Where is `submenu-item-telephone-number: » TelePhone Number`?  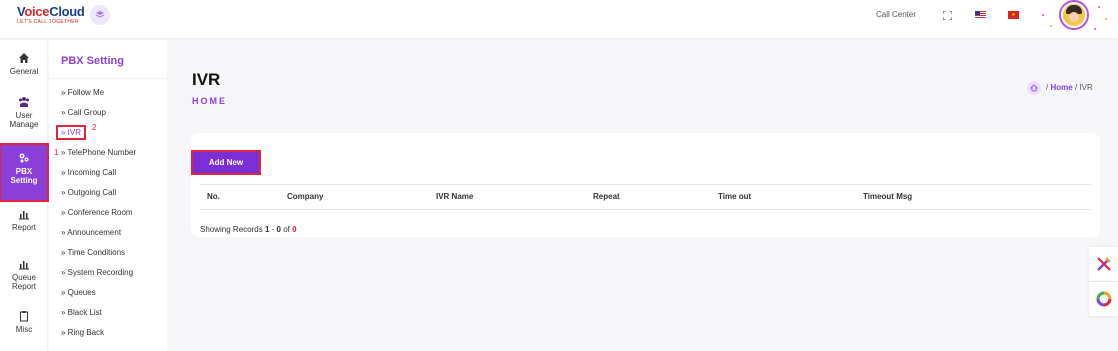
submenu-item-telephone-number: » TelePhone Number is located at coordinates (98, 152).